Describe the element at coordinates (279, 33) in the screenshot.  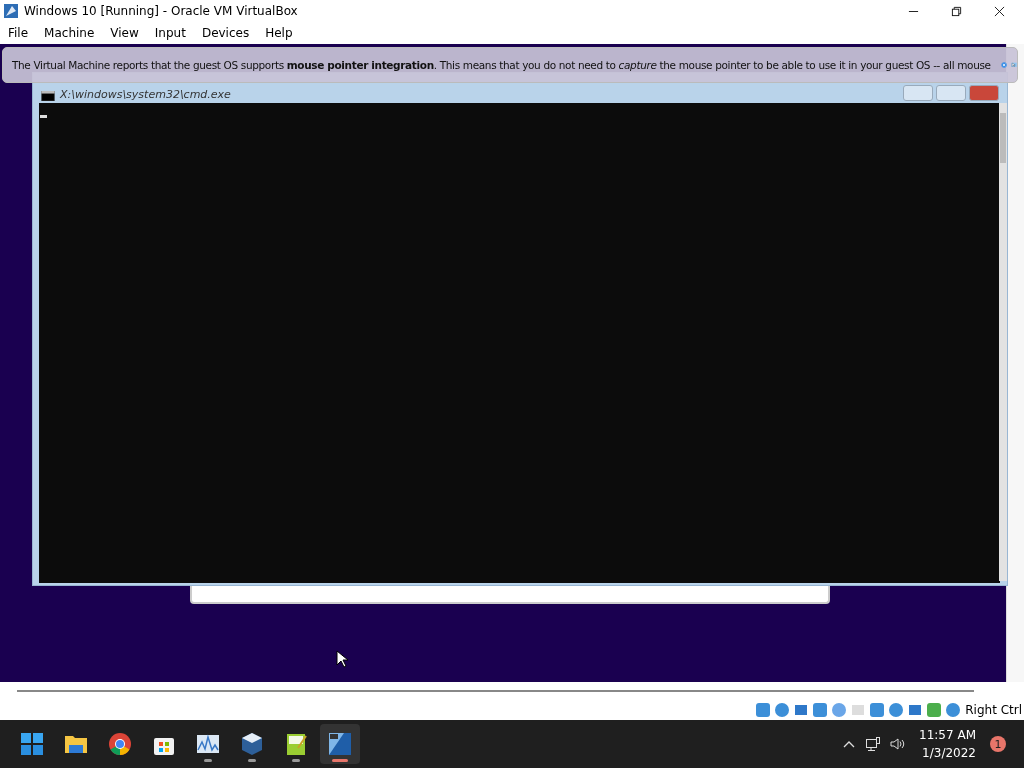
I see `menu-item: Help` at that location.